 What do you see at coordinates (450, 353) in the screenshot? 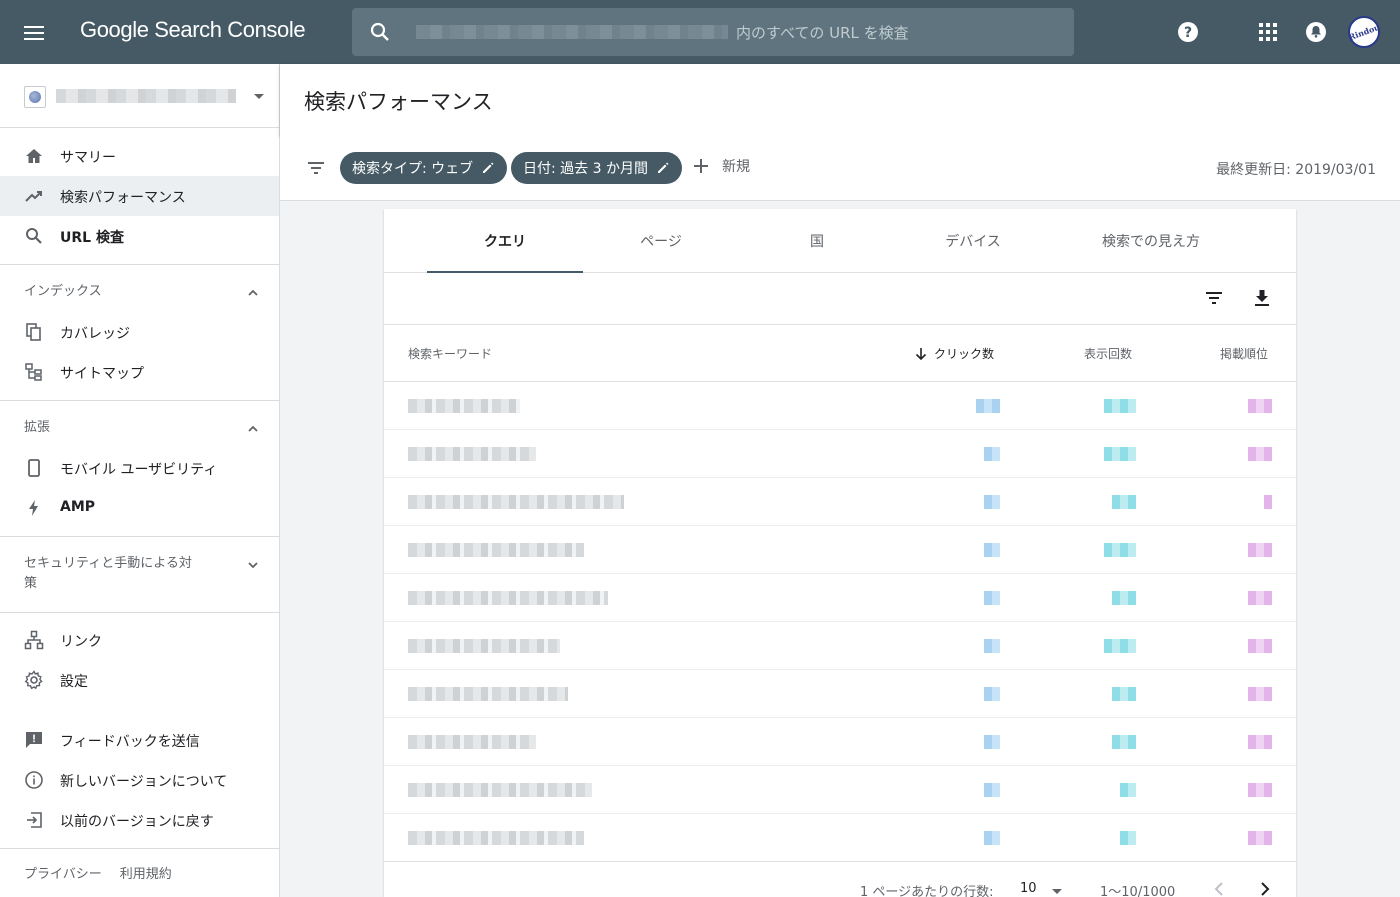
I see `column-header-keyword: 検索キーワード` at bounding box center [450, 353].